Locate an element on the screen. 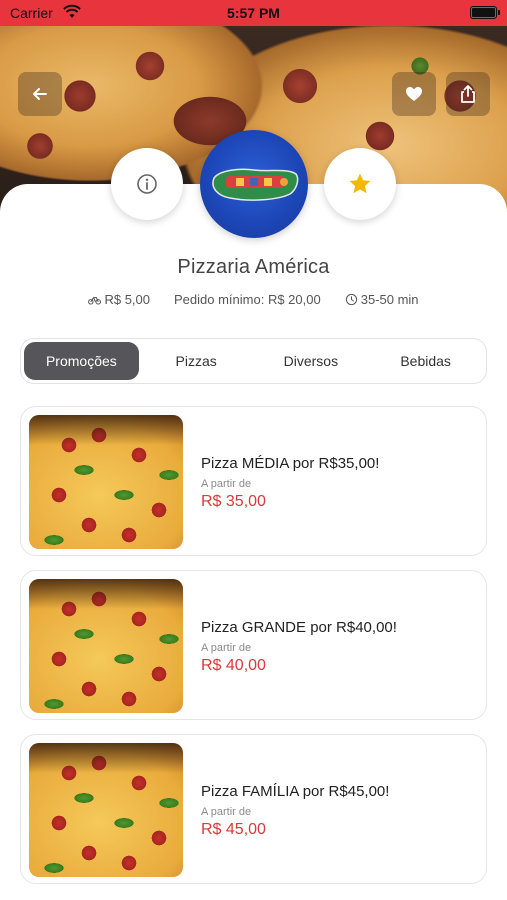 The height and width of the screenshot is (900, 507). info-icon is located at coordinates (147, 184).